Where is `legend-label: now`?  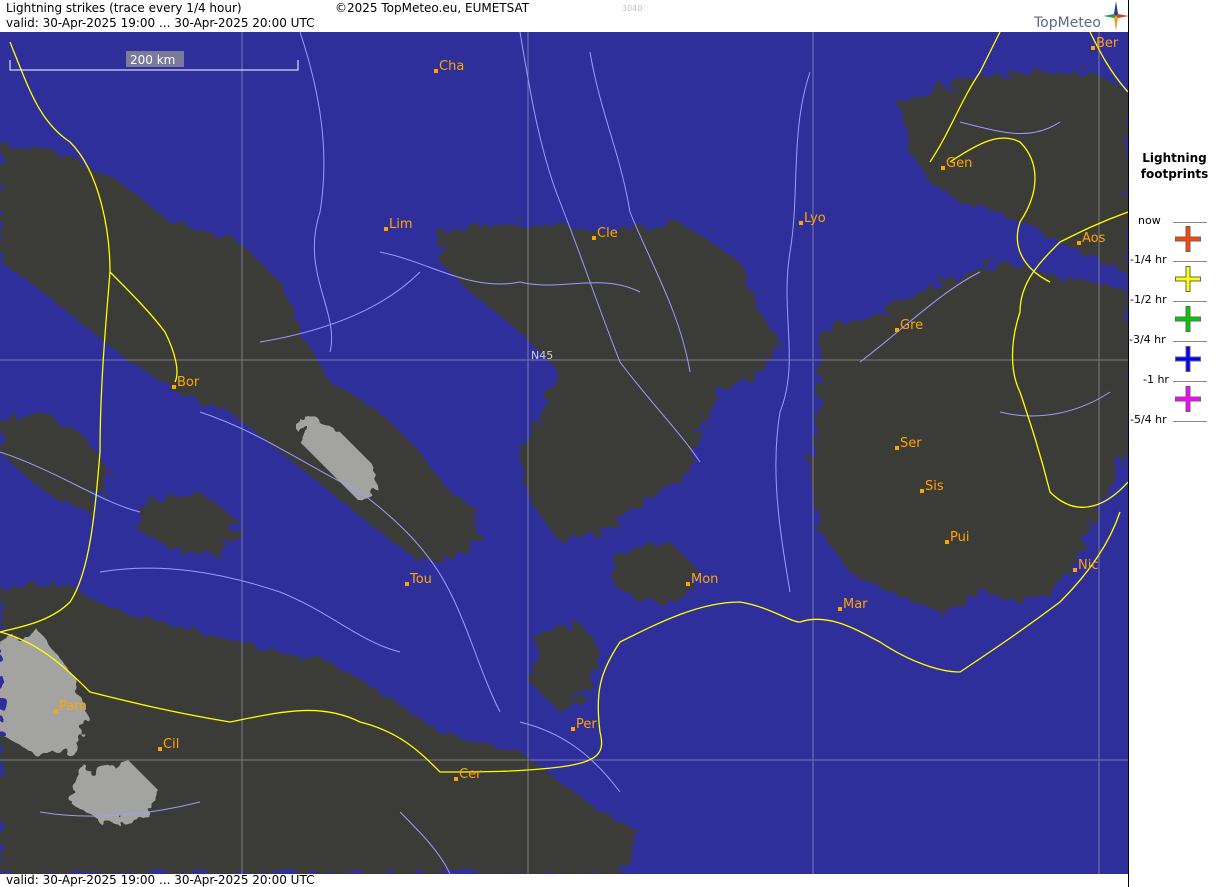
legend-label: now is located at coordinates (1149, 220).